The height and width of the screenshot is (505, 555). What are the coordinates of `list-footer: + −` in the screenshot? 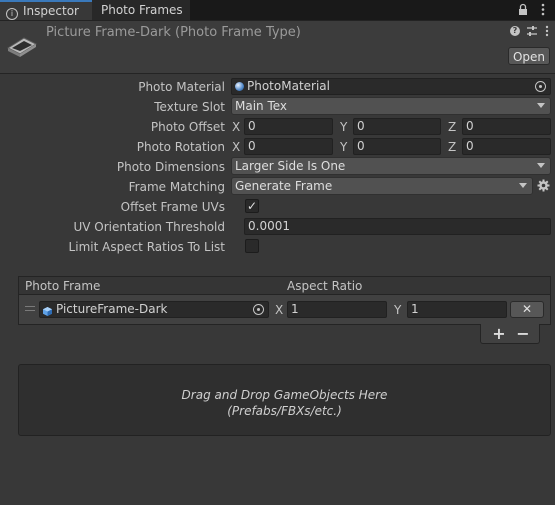 It's located at (510, 334).